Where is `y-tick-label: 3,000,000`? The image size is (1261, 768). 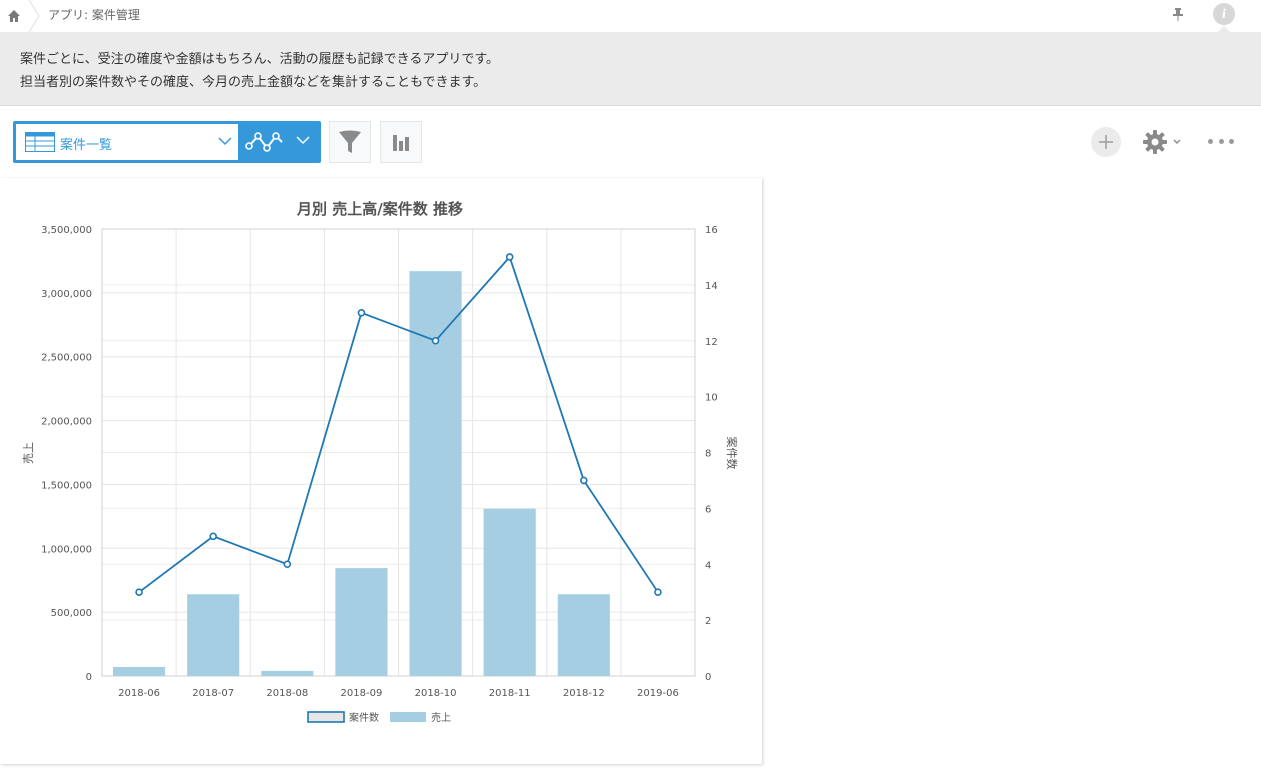 y-tick-label: 3,000,000 is located at coordinates (66, 294).